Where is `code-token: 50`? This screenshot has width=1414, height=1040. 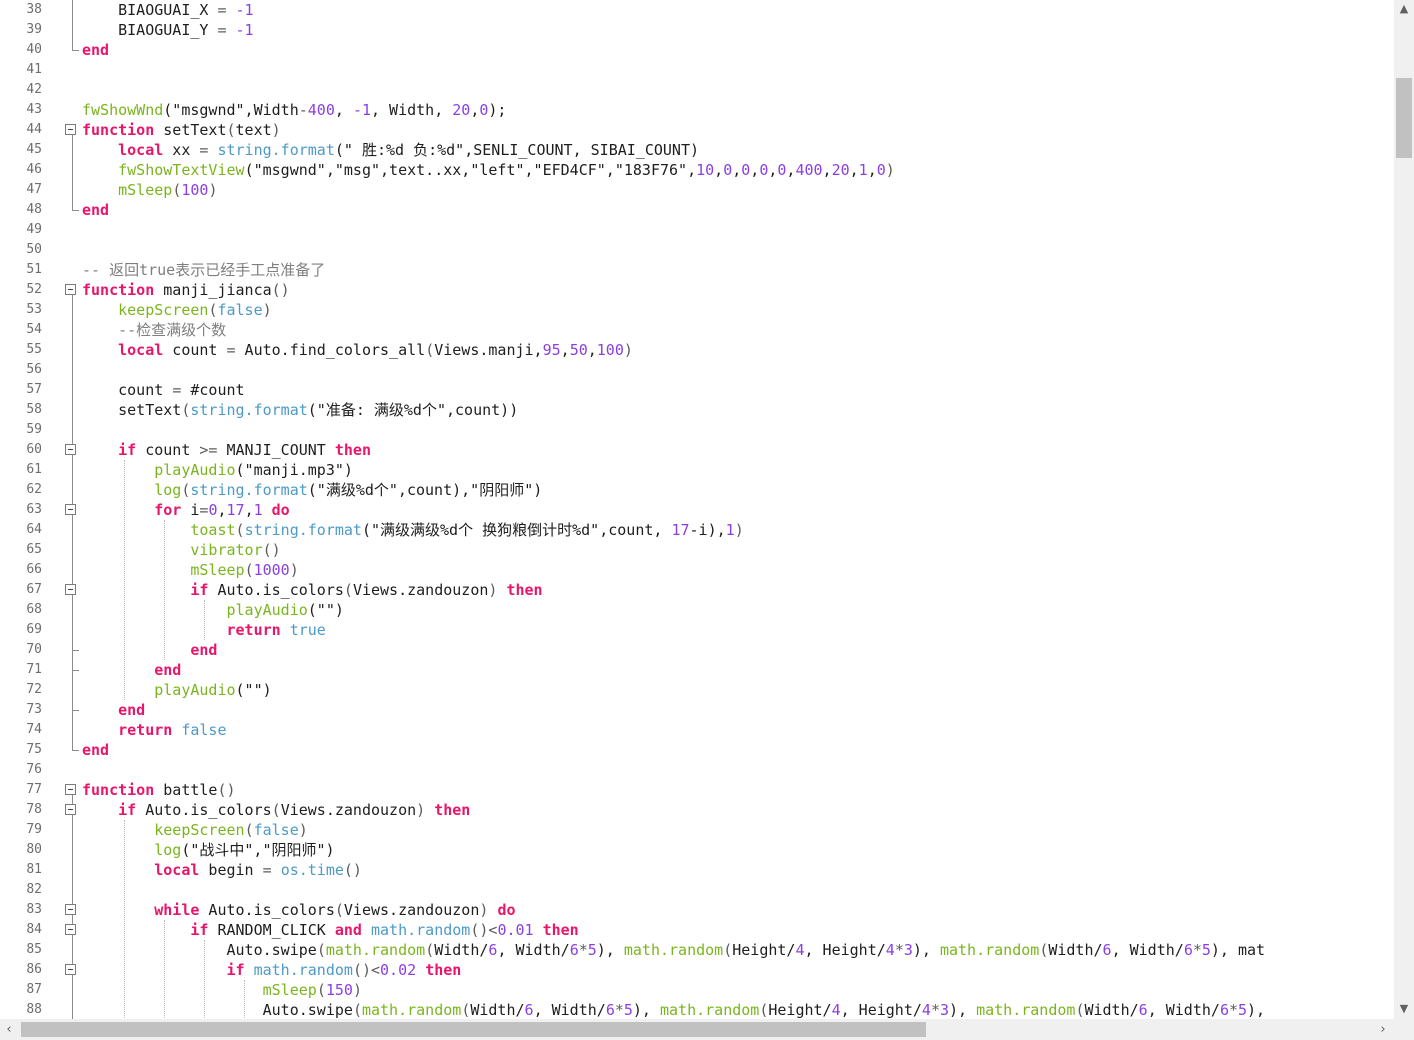 code-token: 50 is located at coordinates (578, 350).